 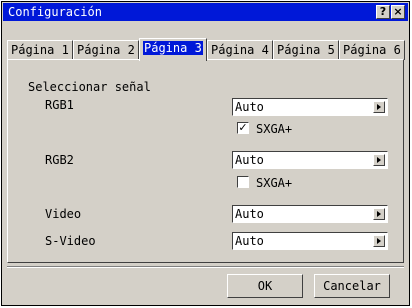 I want to click on tab-label: Página 4, so click(x=240, y=50).